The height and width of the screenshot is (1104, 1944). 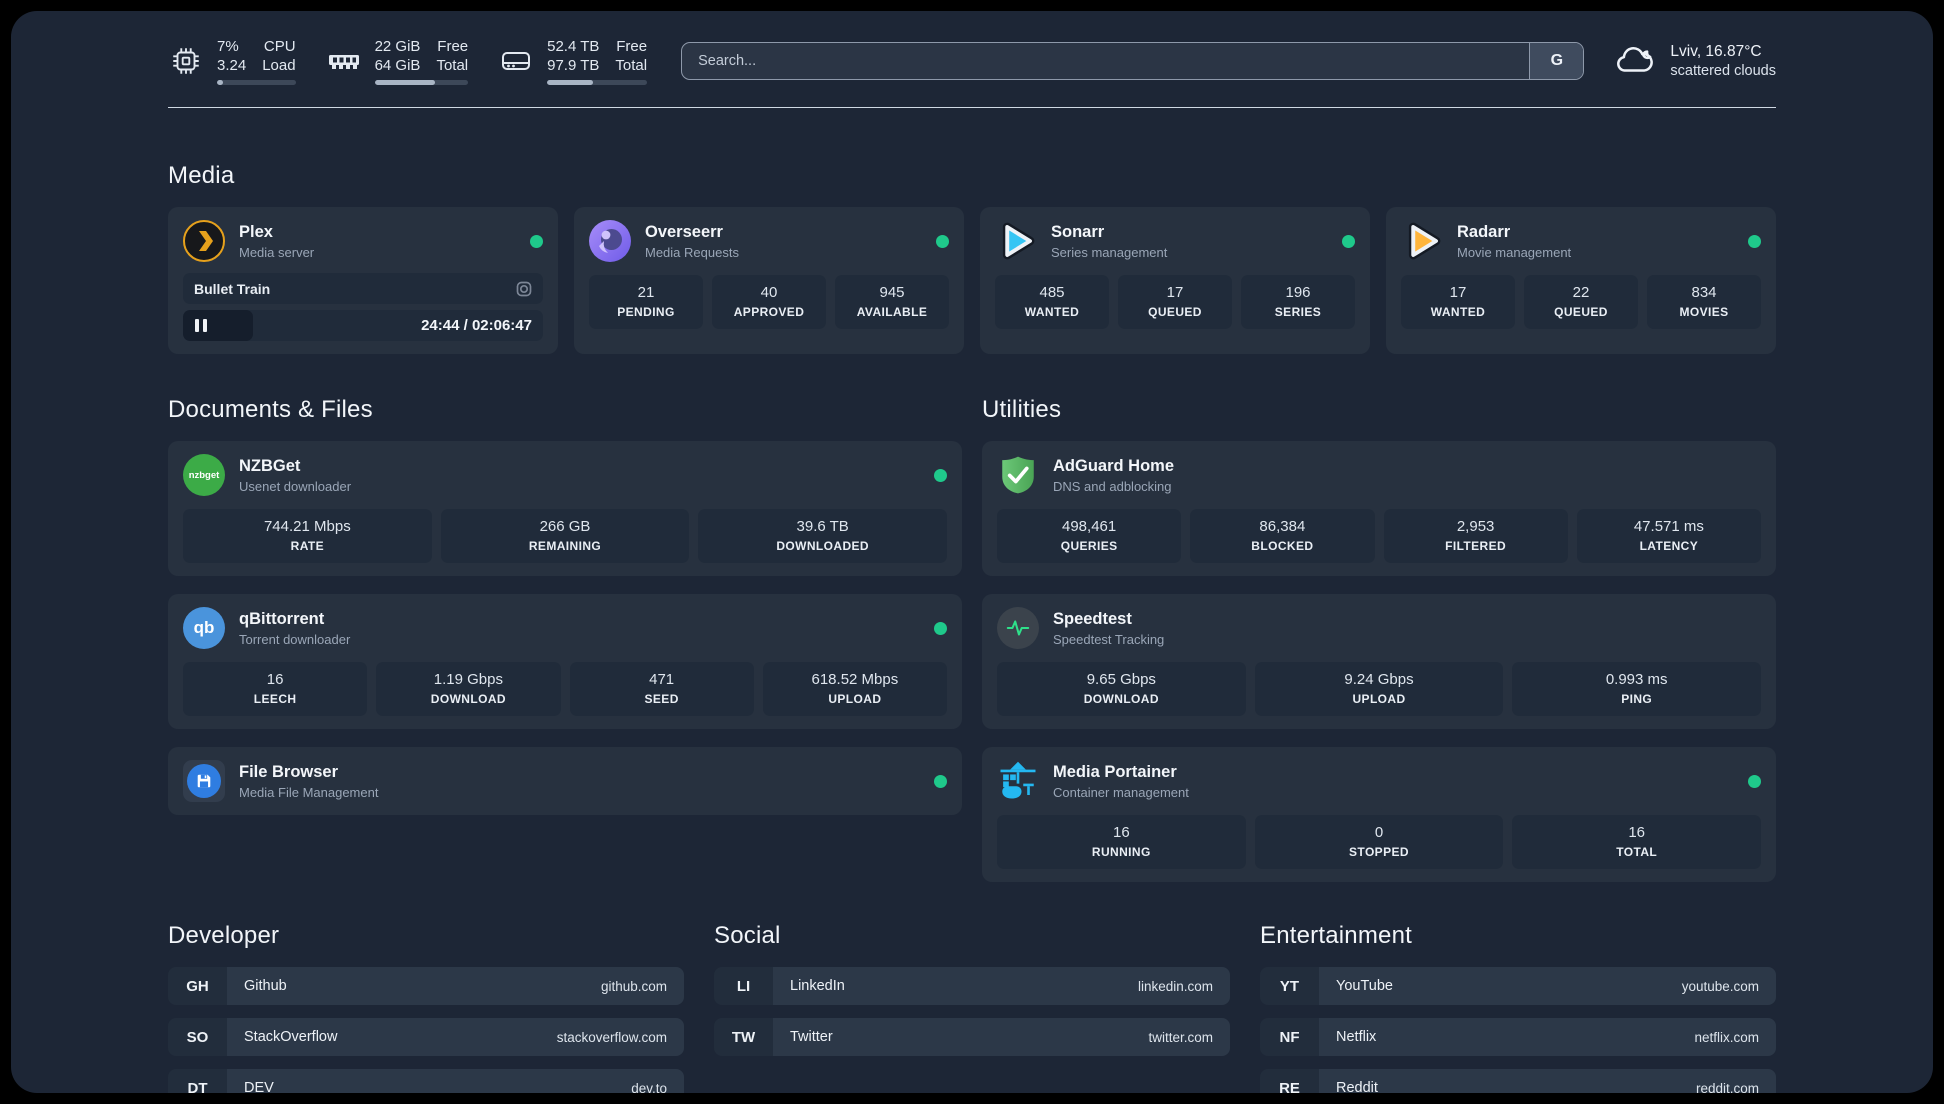 What do you see at coordinates (1379, 689) in the screenshot?
I see `stat-tile: 9.24 Gbps UPLOAD` at bounding box center [1379, 689].